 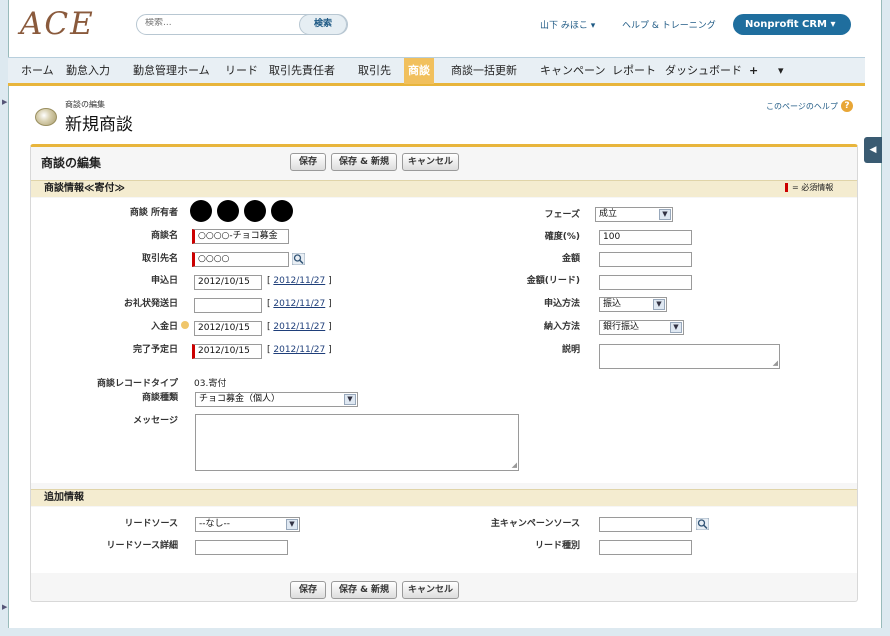 I want to click on apply-date-today-link: [ 2012/11/27 ], so click(x=299, y=281).